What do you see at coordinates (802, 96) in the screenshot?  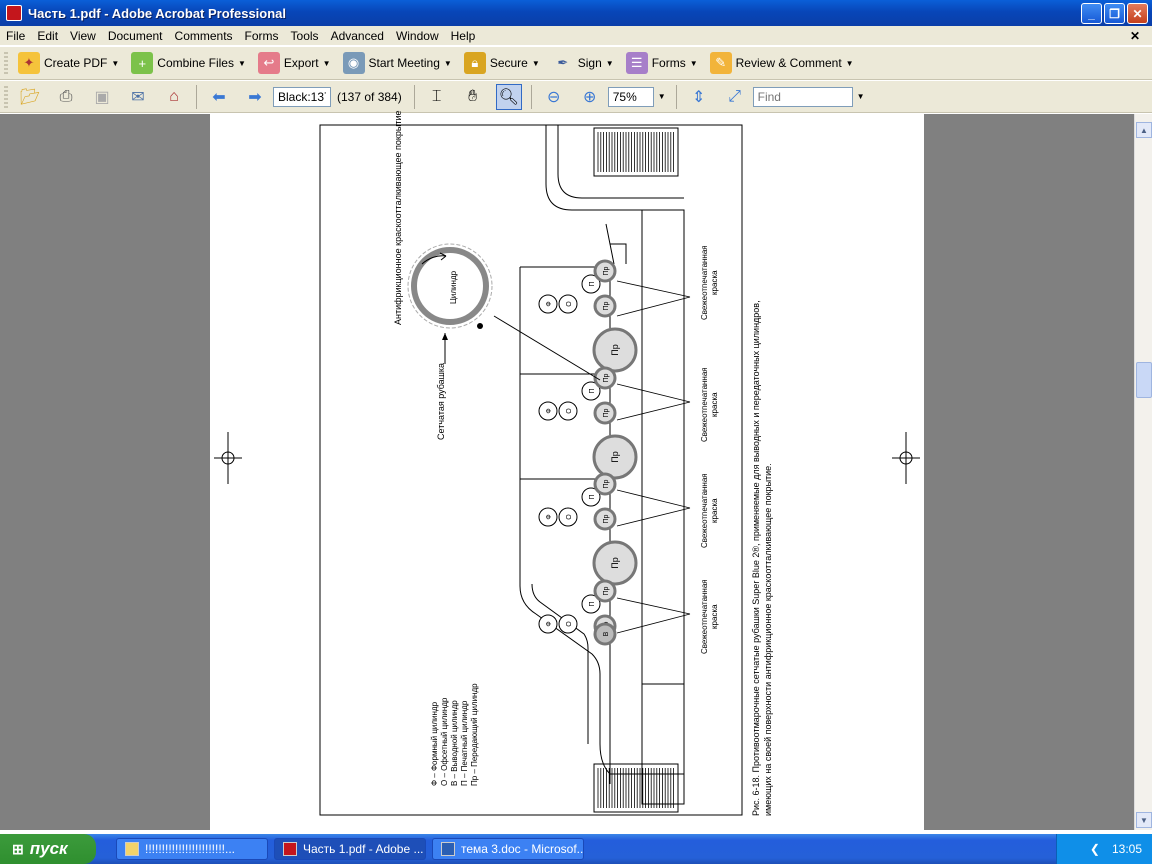 I see `find-input` at bounding box center [802, 96].